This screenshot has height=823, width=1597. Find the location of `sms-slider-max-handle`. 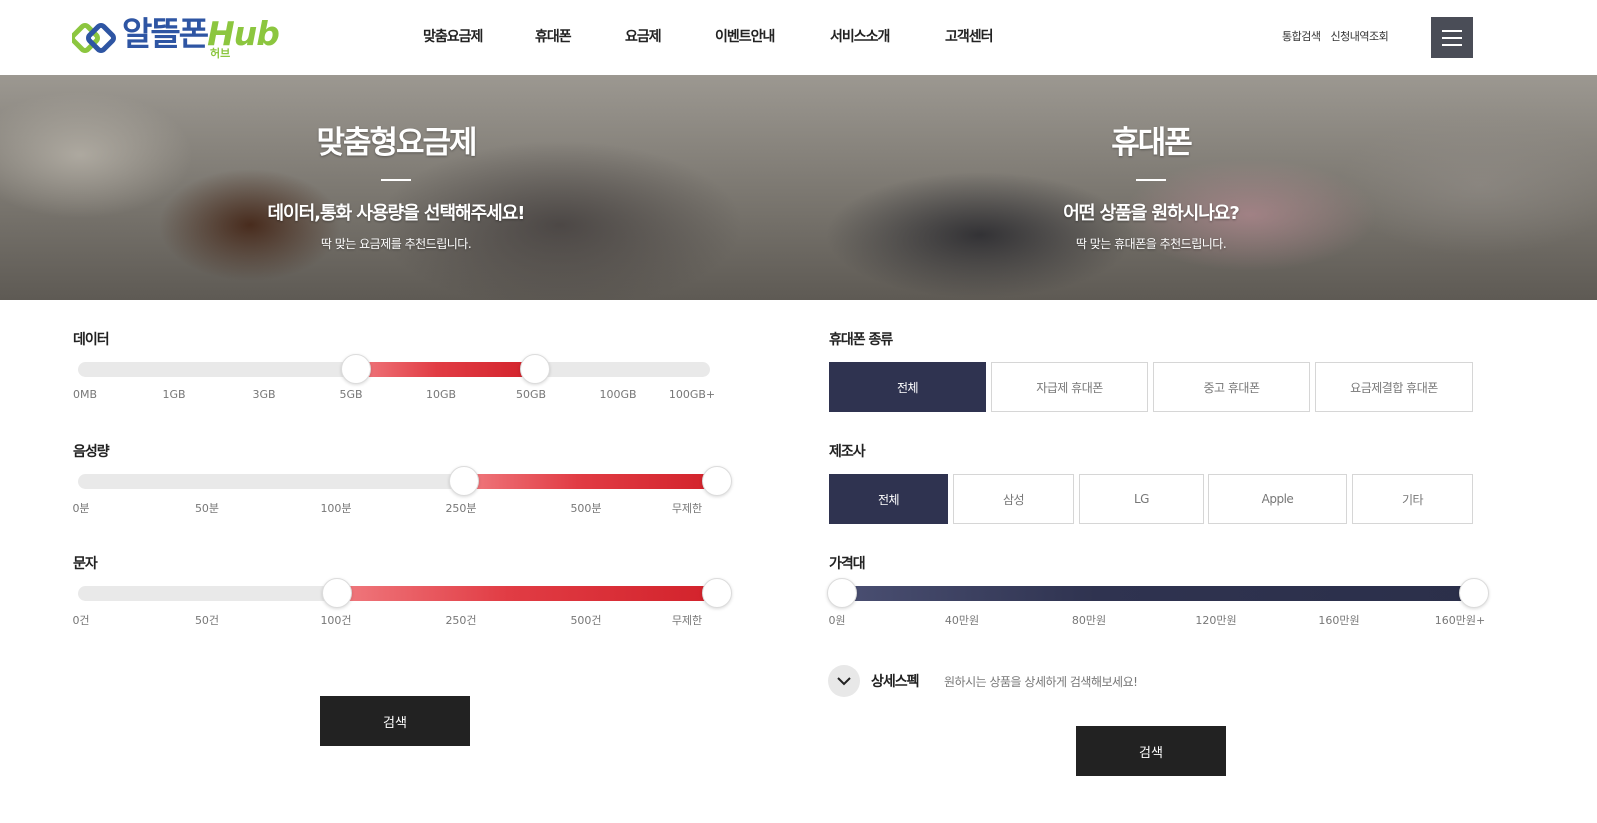

sms-slider-max-handle is located at coordinates (717, 593).